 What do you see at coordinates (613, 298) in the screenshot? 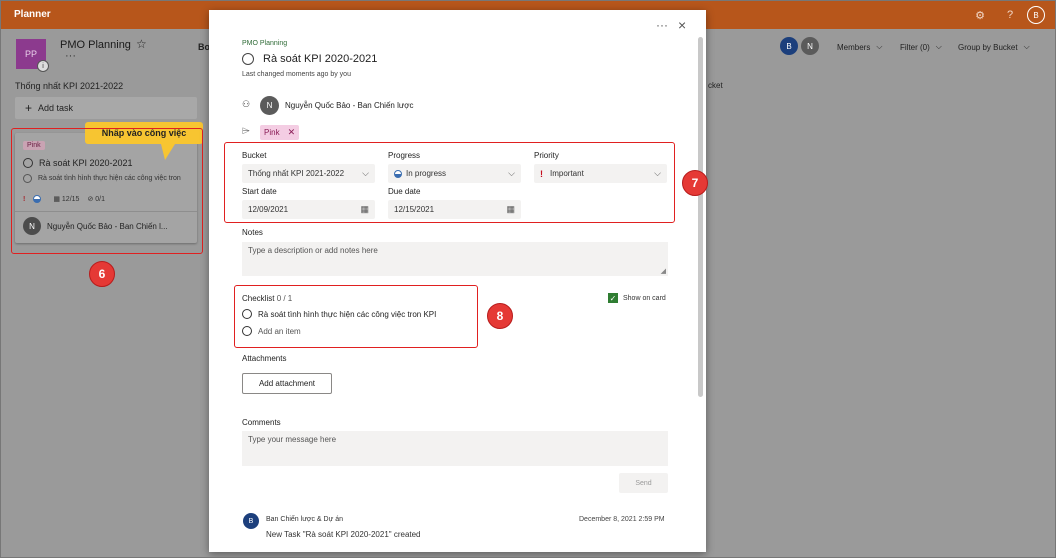
I see `checkbox-checked-icon: ✓` at bounding box center [613, 298].